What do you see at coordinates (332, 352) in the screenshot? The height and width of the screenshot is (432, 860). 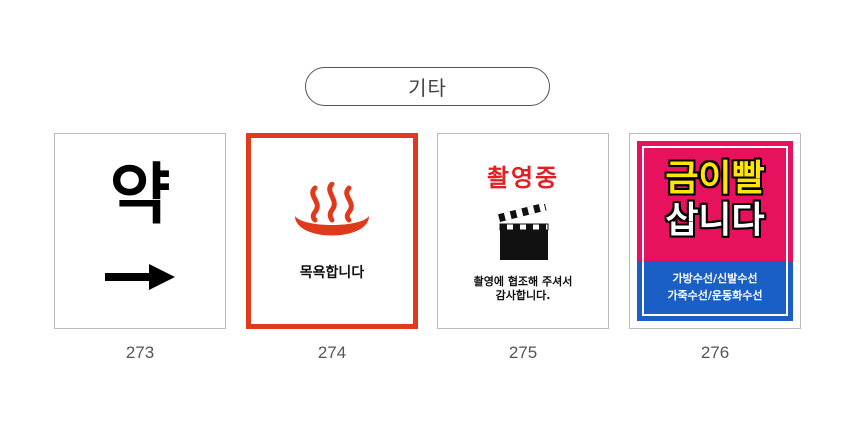 I see `sign-number-274: 274` at bounding box center [332, 352].